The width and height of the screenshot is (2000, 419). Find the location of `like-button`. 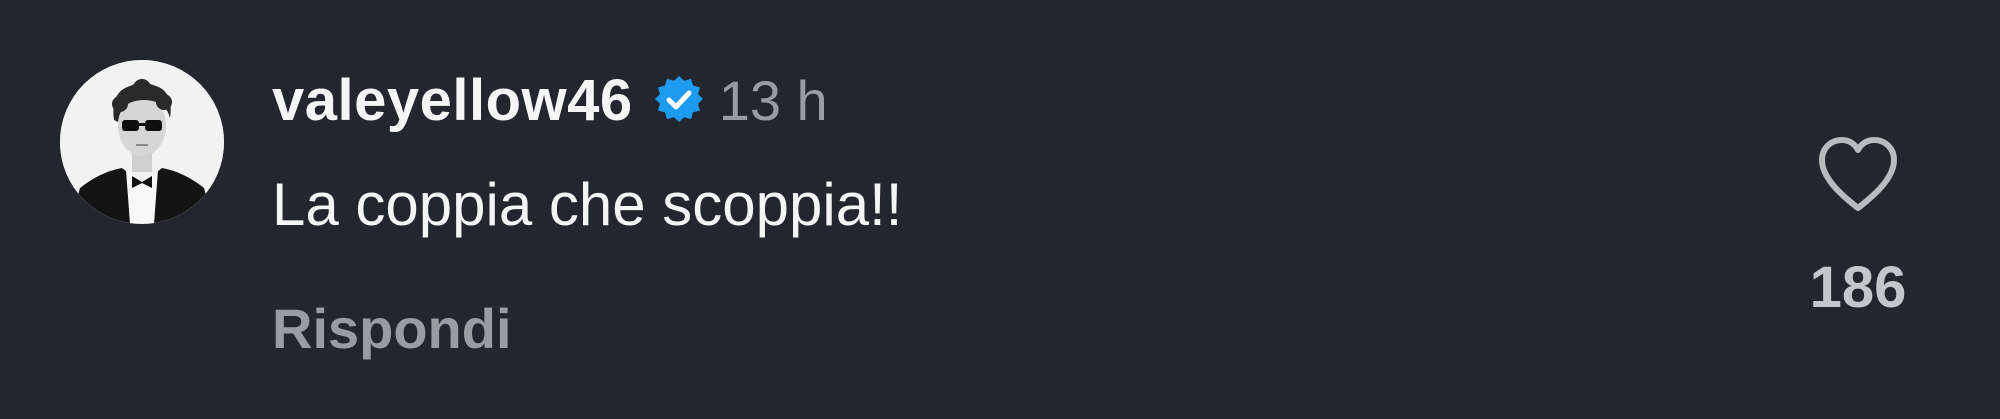

like-button is located at coordinates (1858, 175).